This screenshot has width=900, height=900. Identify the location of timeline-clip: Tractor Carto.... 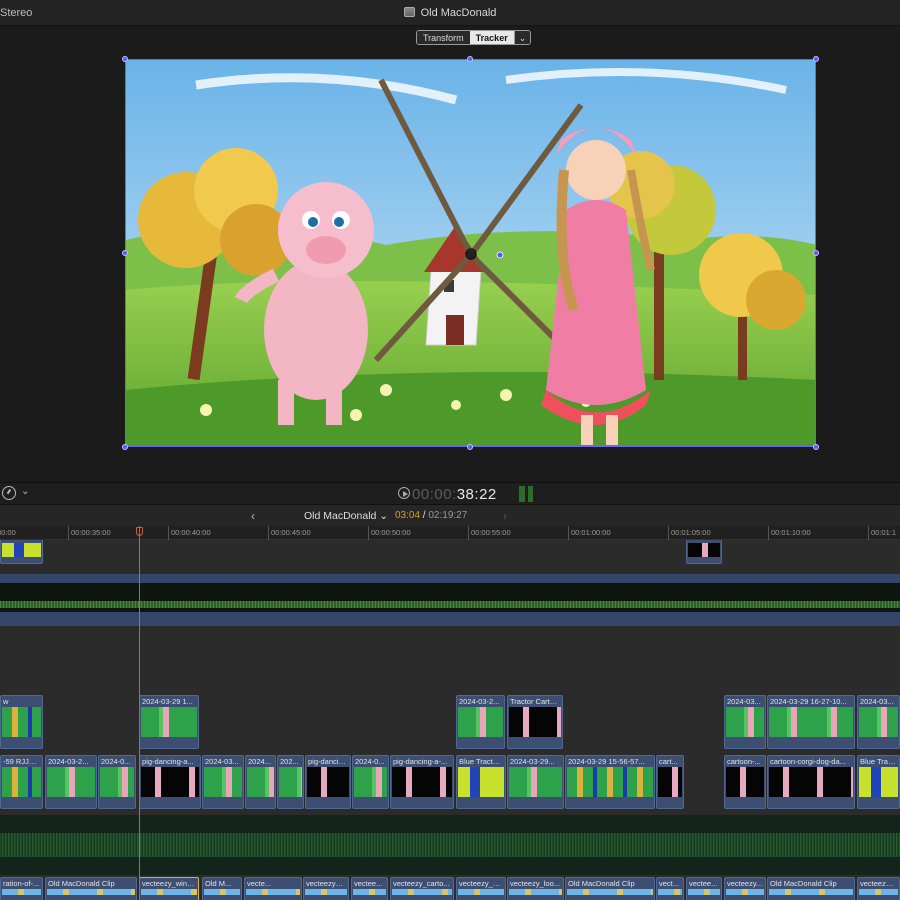
(535, 722).